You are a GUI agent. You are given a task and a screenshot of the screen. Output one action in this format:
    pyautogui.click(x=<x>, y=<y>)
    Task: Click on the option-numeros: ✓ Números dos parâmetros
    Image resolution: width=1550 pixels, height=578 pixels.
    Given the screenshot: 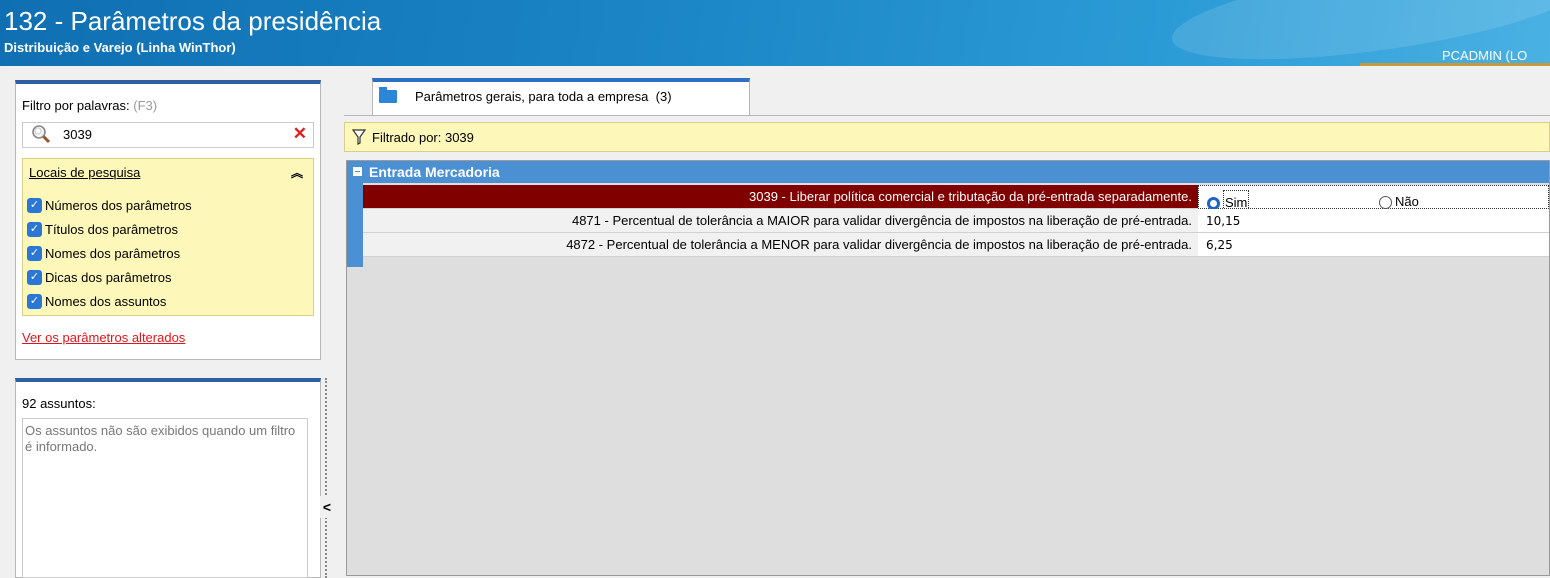 What is the action you would take?
    pyautogui.click(x=109, y=205)
    